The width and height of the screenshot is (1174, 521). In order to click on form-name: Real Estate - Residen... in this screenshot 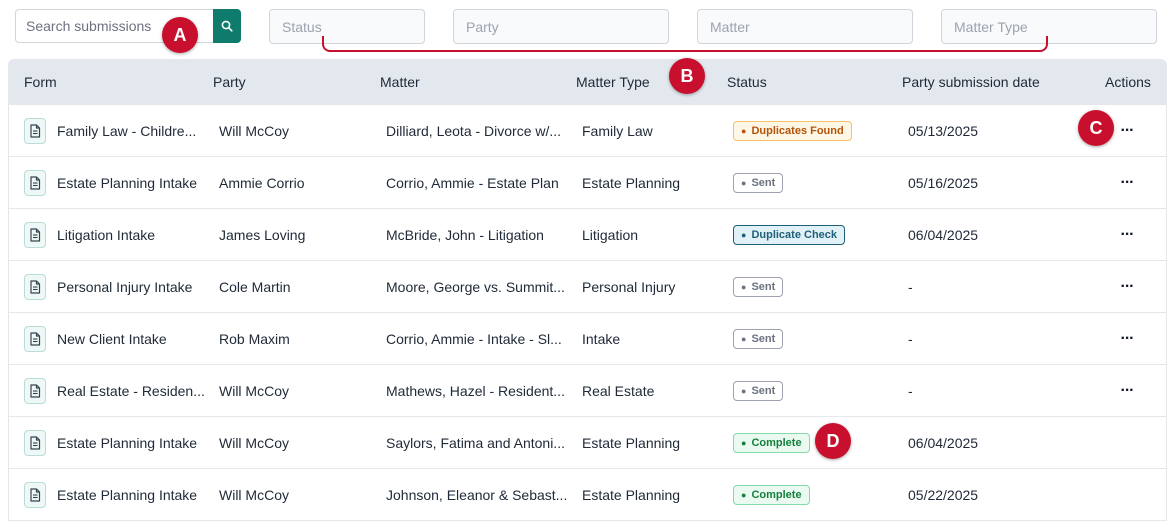, I will do `click(132, 391)`.